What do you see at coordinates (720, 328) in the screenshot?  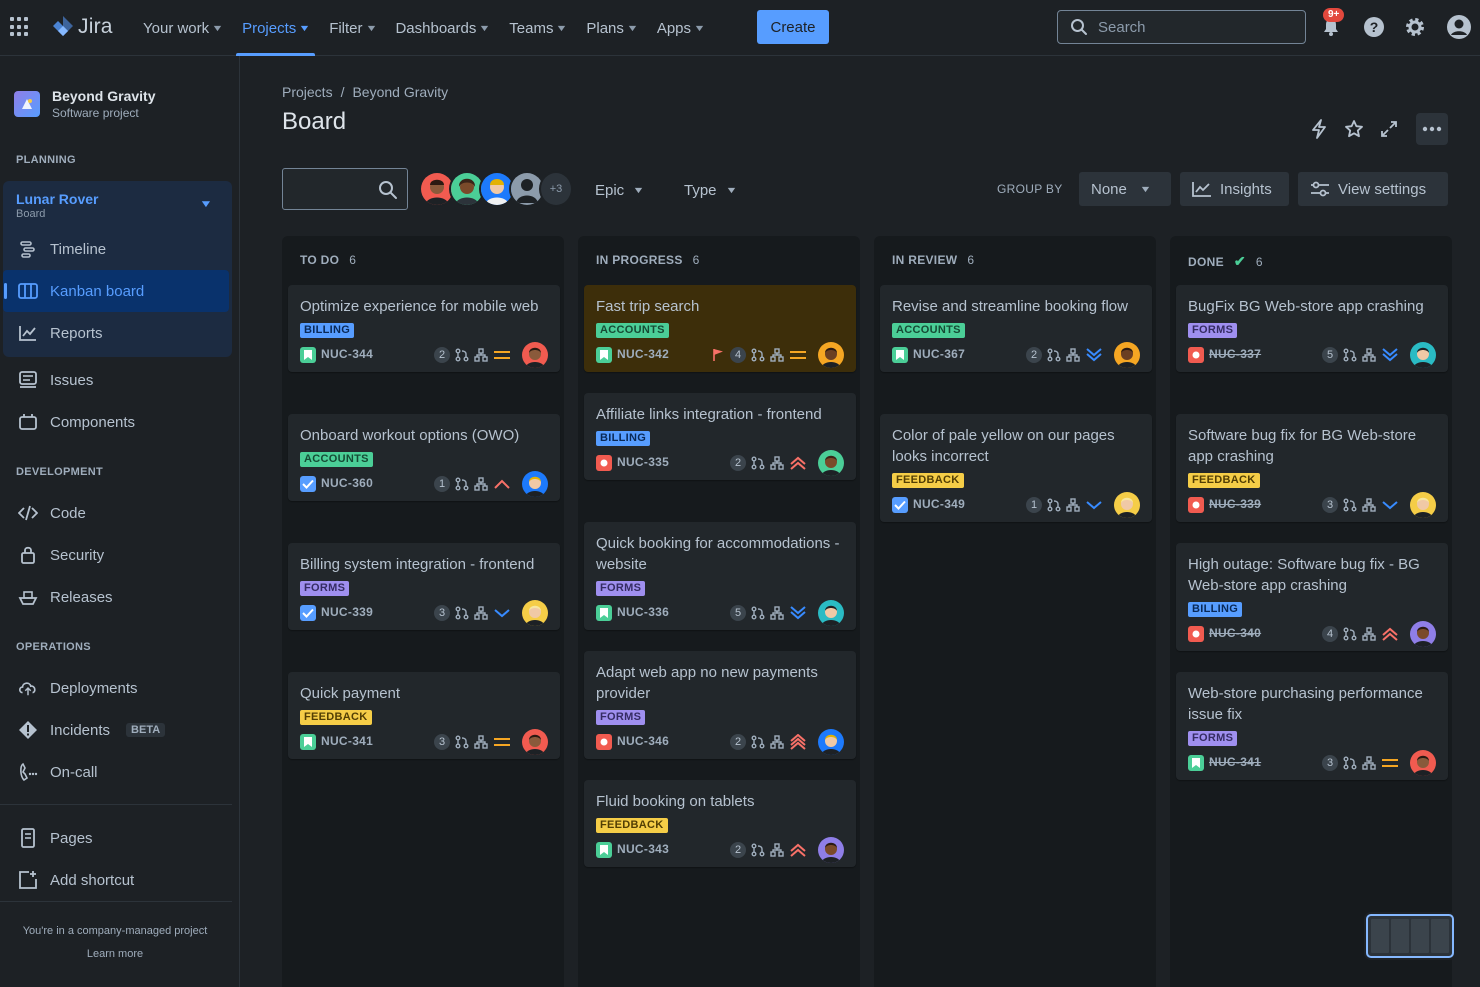 I see `issue-card: Fast trip search ACCOUNTS NUC-342 4` at bounding box center [720, 328].